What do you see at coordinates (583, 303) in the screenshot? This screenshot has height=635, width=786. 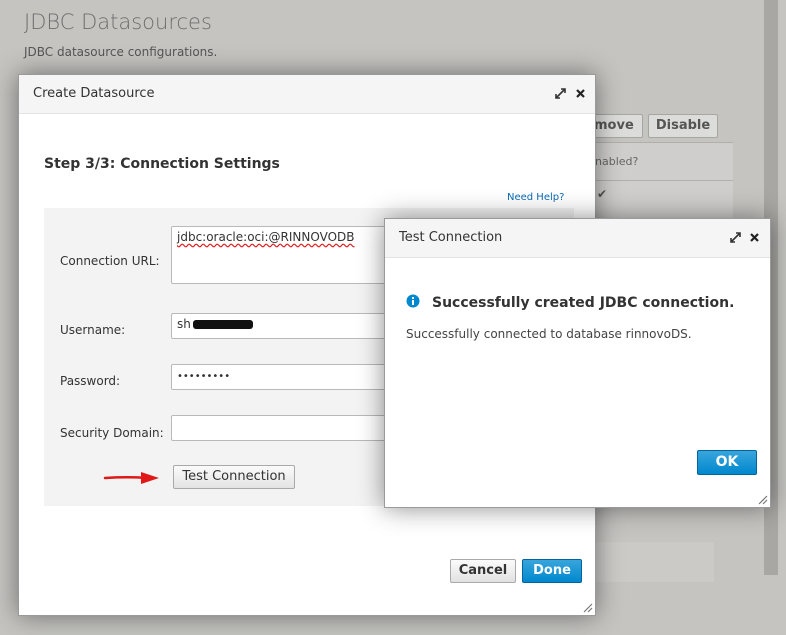 I see `success-message-title: Successfully created JDBC connection.` at bounding box center [583, 303].